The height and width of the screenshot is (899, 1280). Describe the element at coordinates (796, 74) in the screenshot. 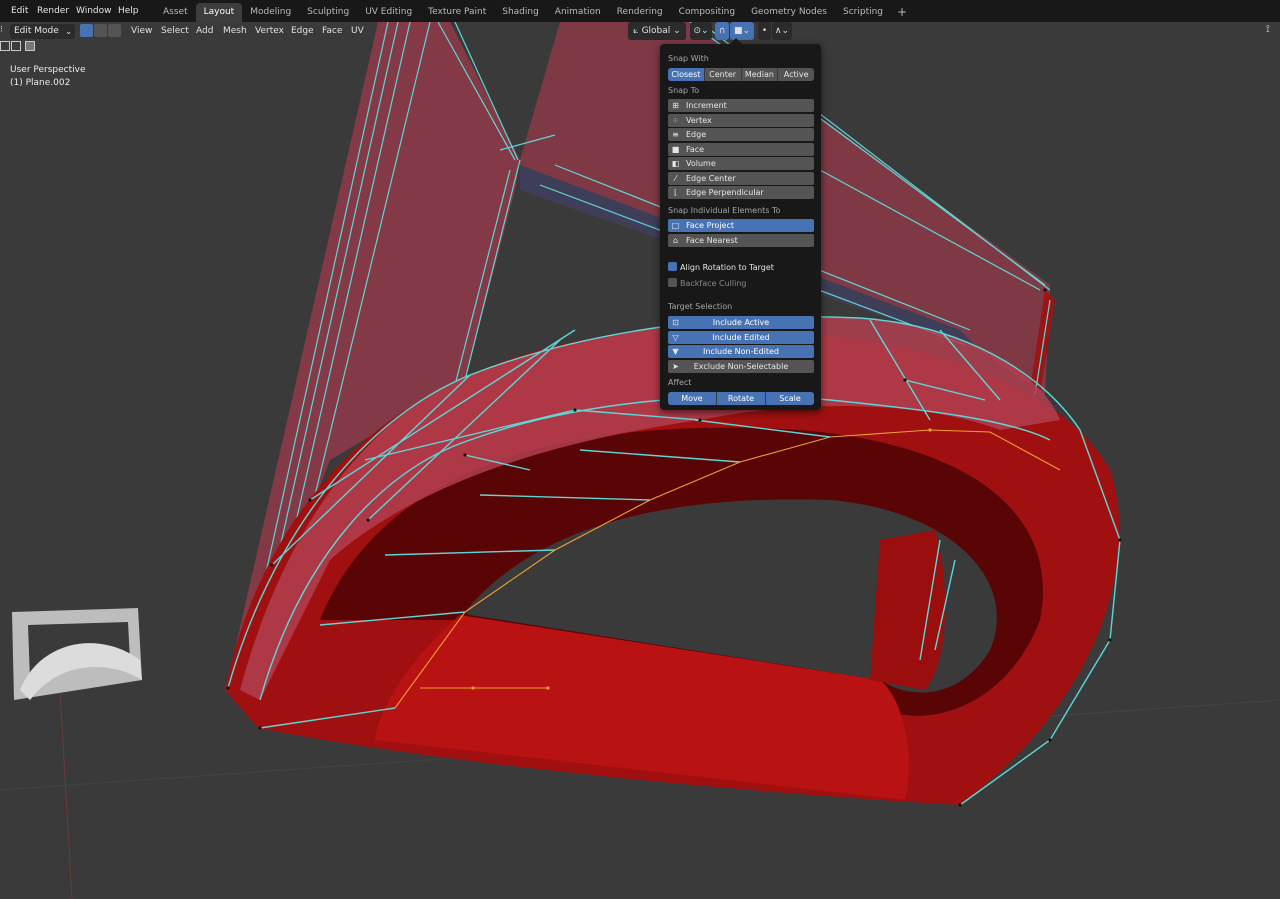

I see `snap-with-active: Active` at that location.